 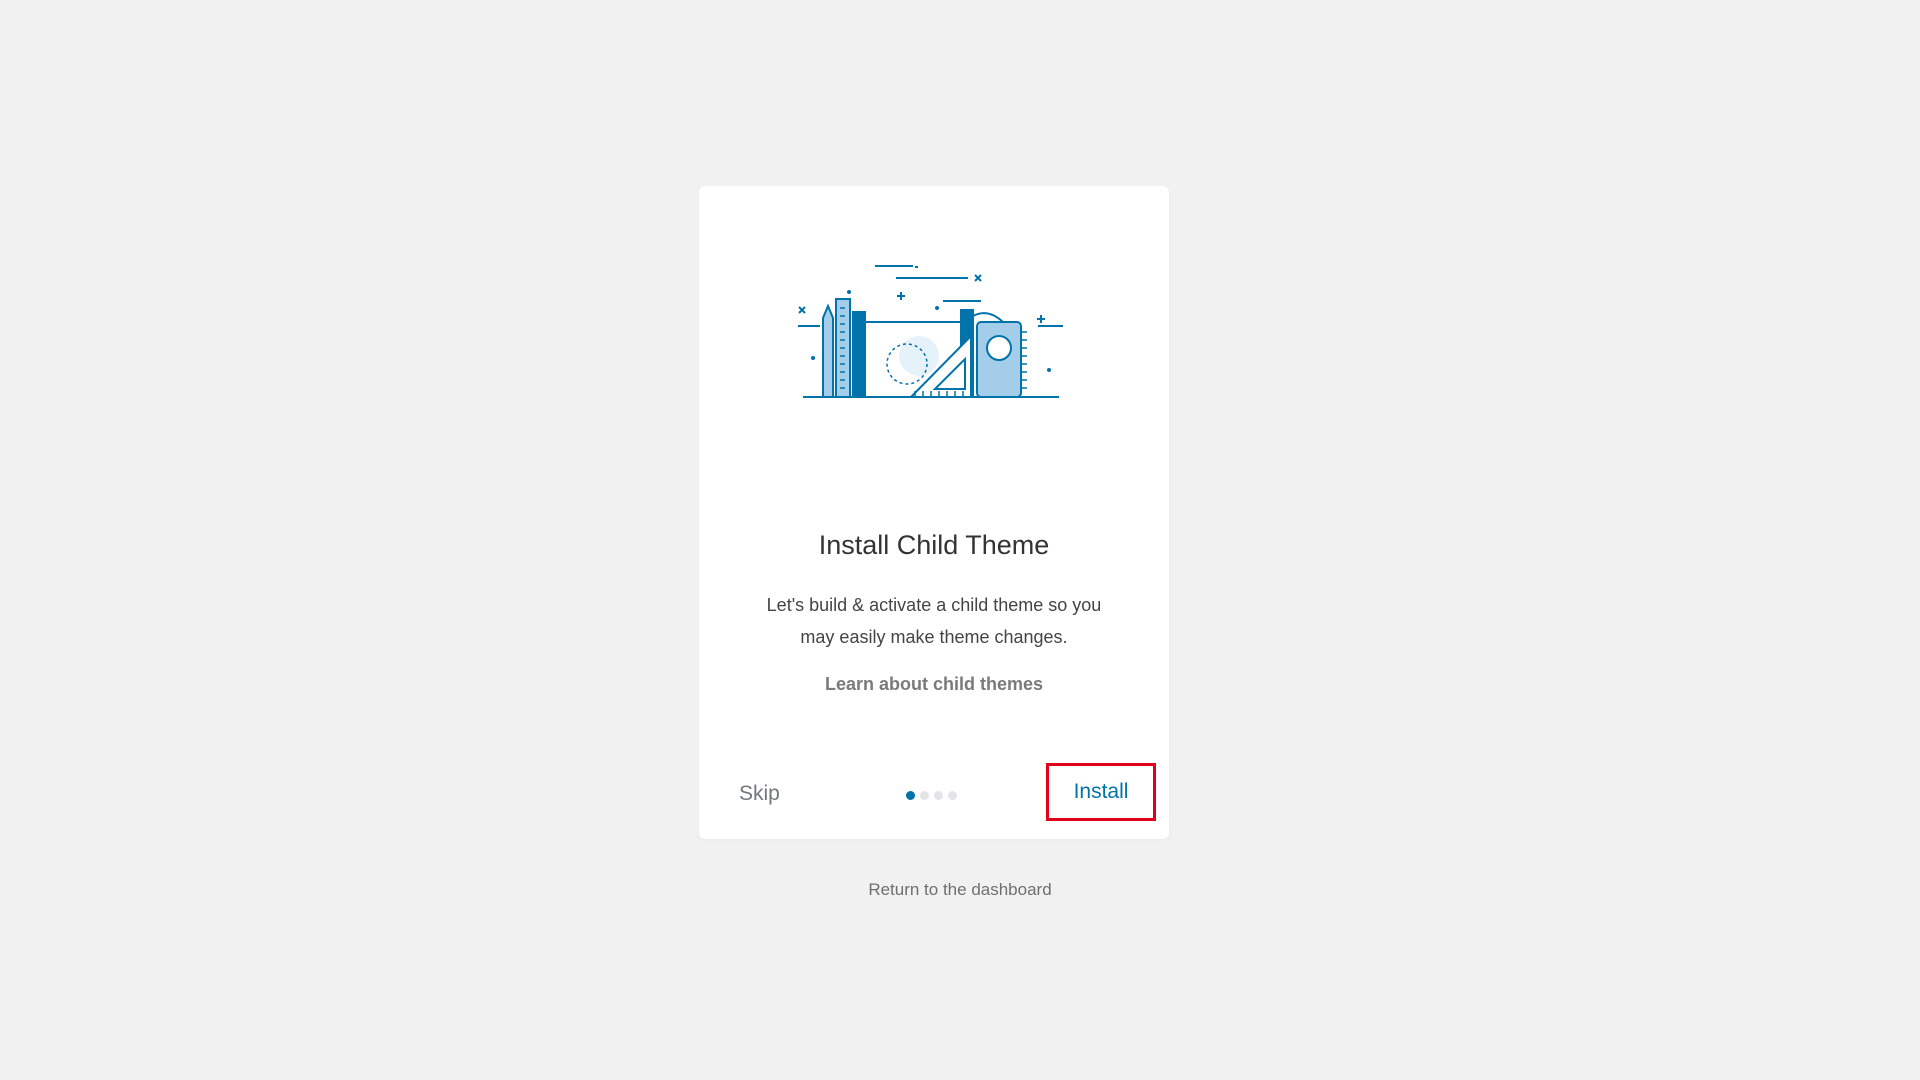 What do you see at coordinates (910, 795) in the screenshot?
I see `step-dot-active` at bounding box center [910, 795].